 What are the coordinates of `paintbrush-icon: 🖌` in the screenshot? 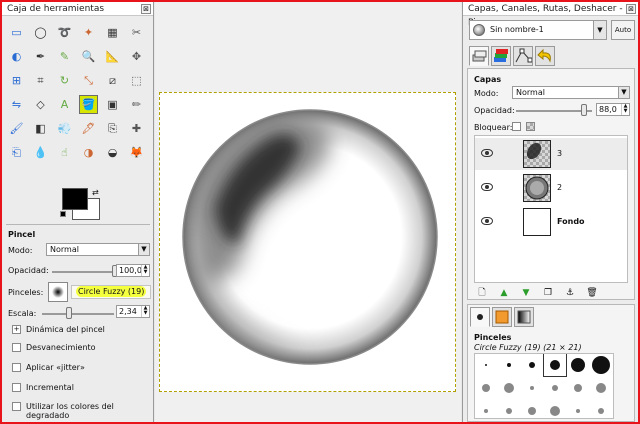 It's located at (16, 128).